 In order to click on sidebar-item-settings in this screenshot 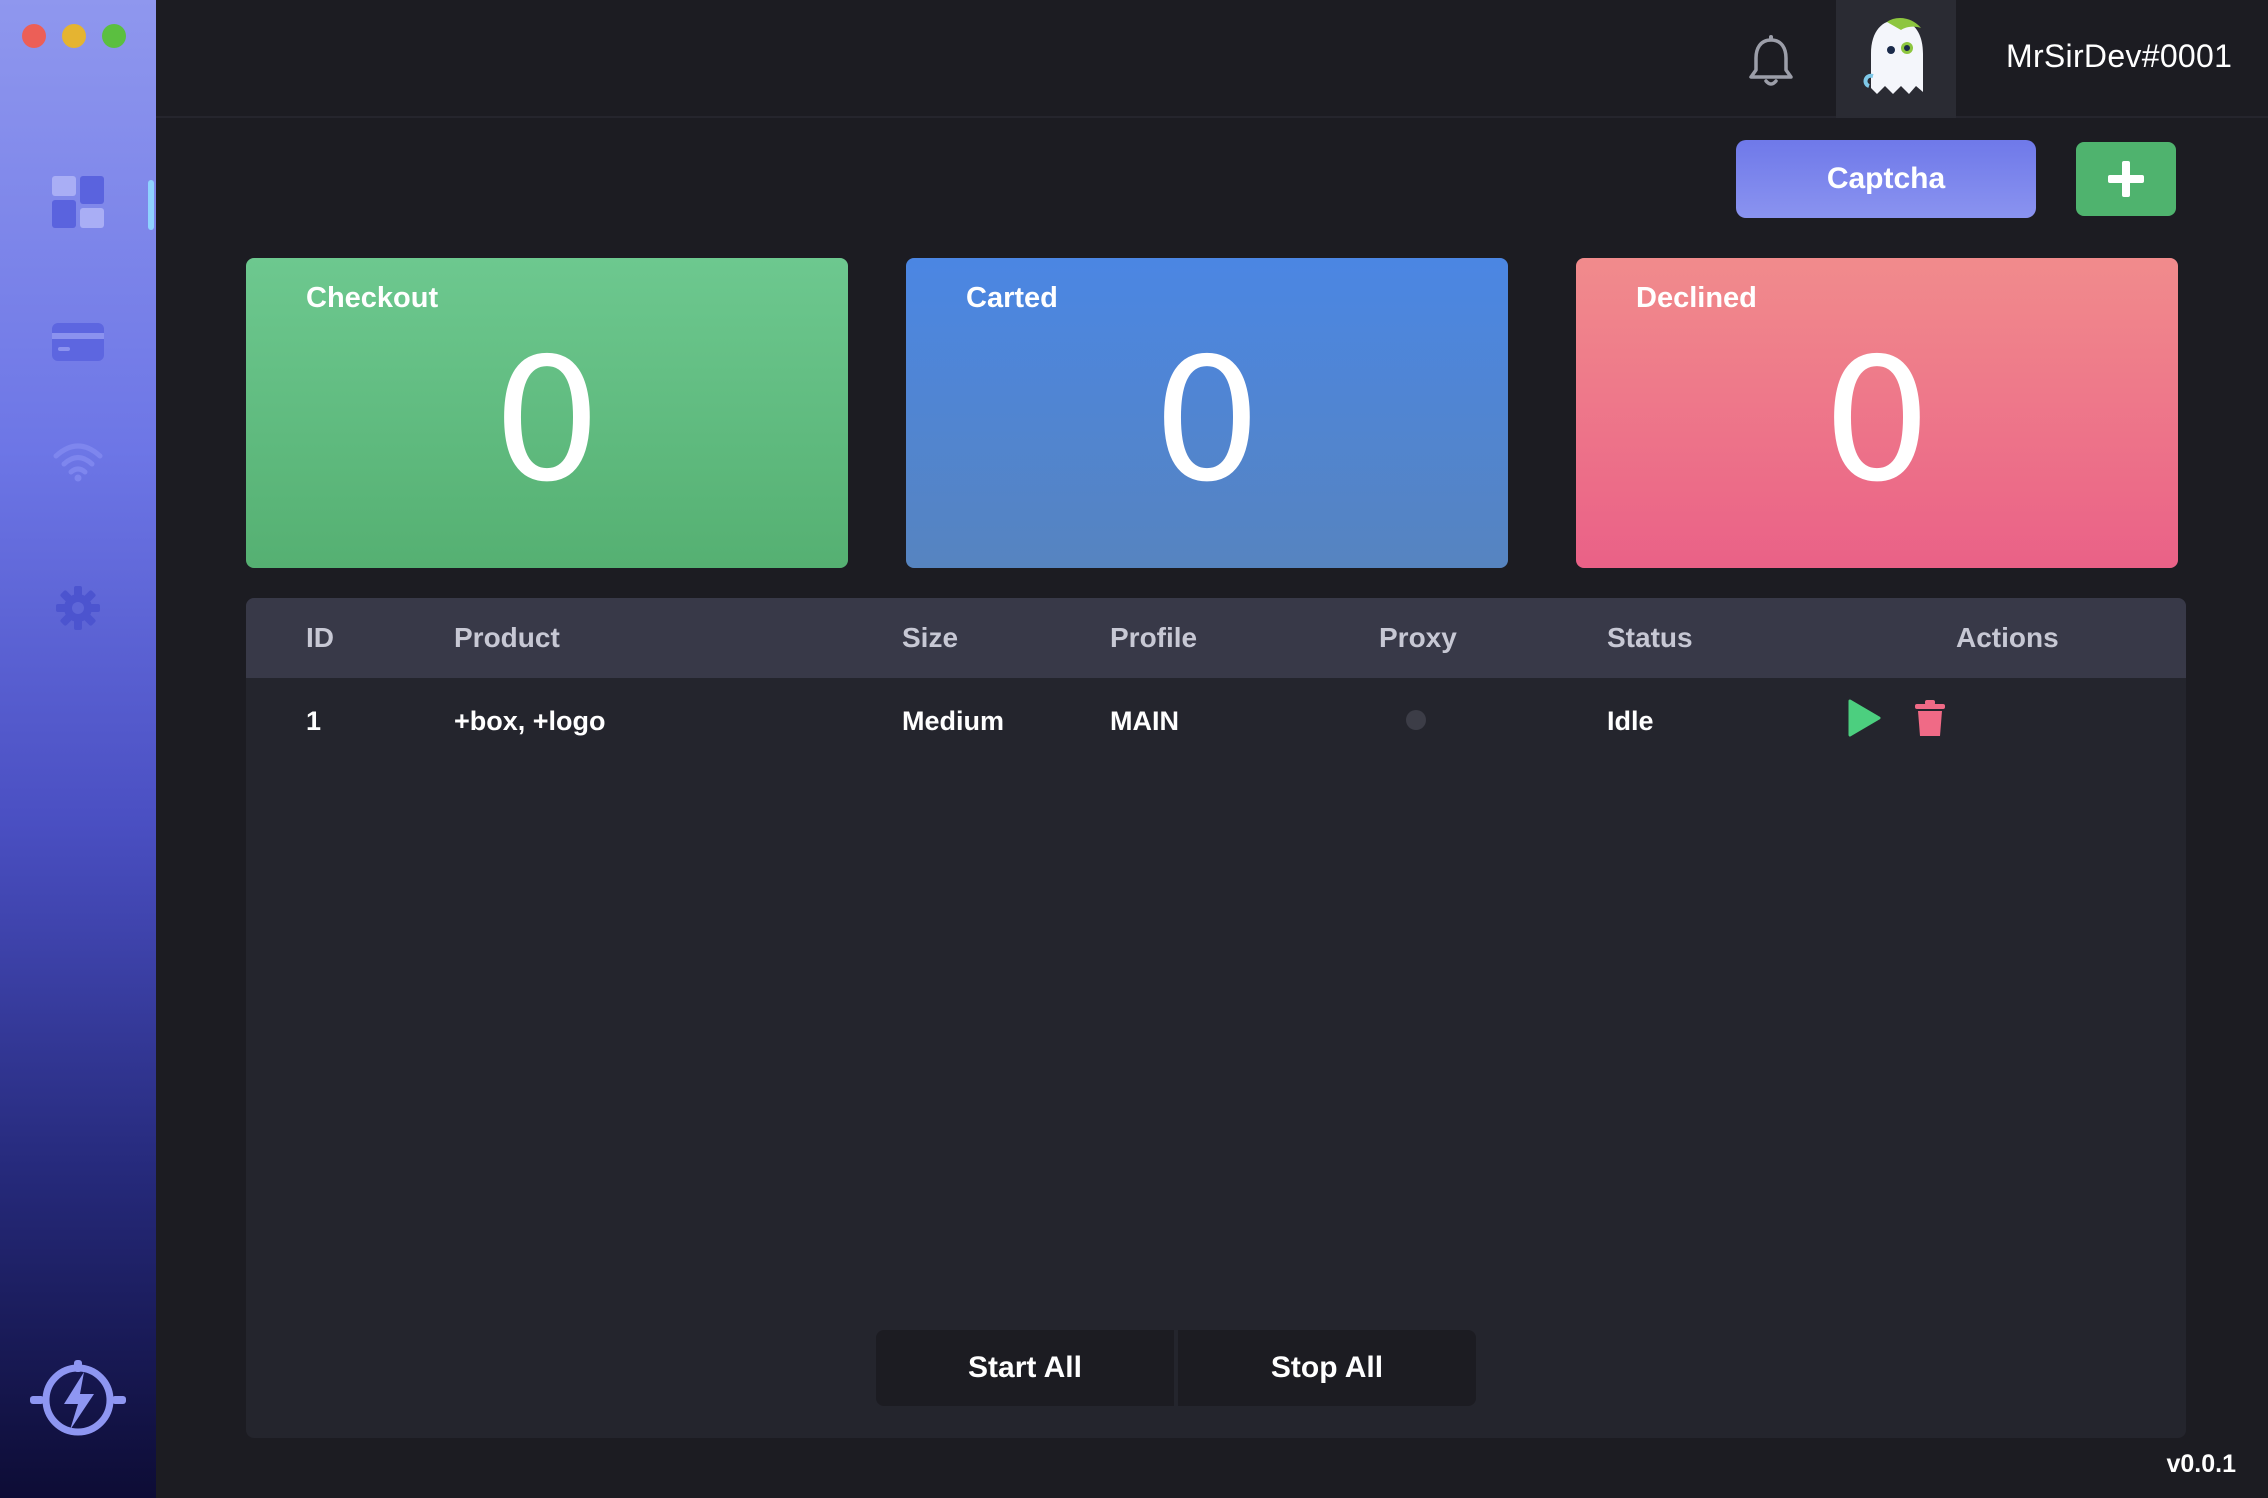, I will do `click(78, 608)`.